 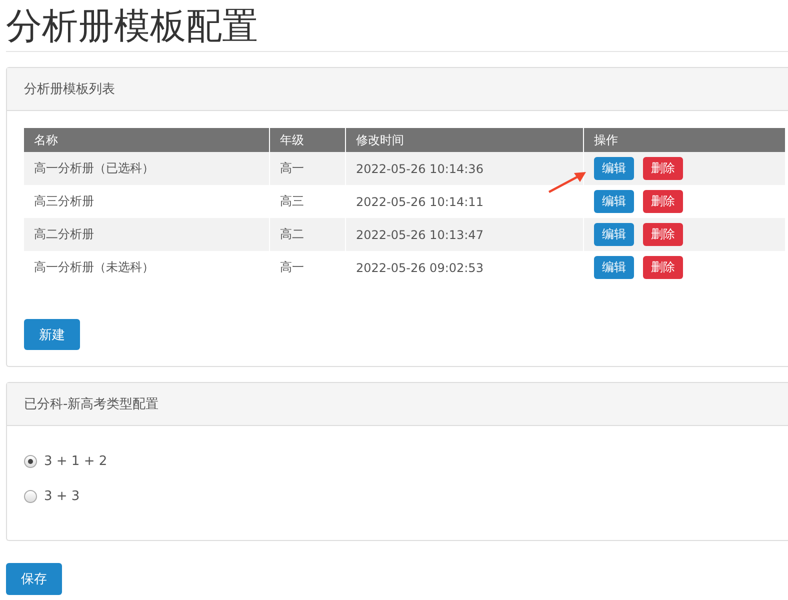 I want to click on panel-title: 已分科-新高考类型配置, so click(x=91, y=404).